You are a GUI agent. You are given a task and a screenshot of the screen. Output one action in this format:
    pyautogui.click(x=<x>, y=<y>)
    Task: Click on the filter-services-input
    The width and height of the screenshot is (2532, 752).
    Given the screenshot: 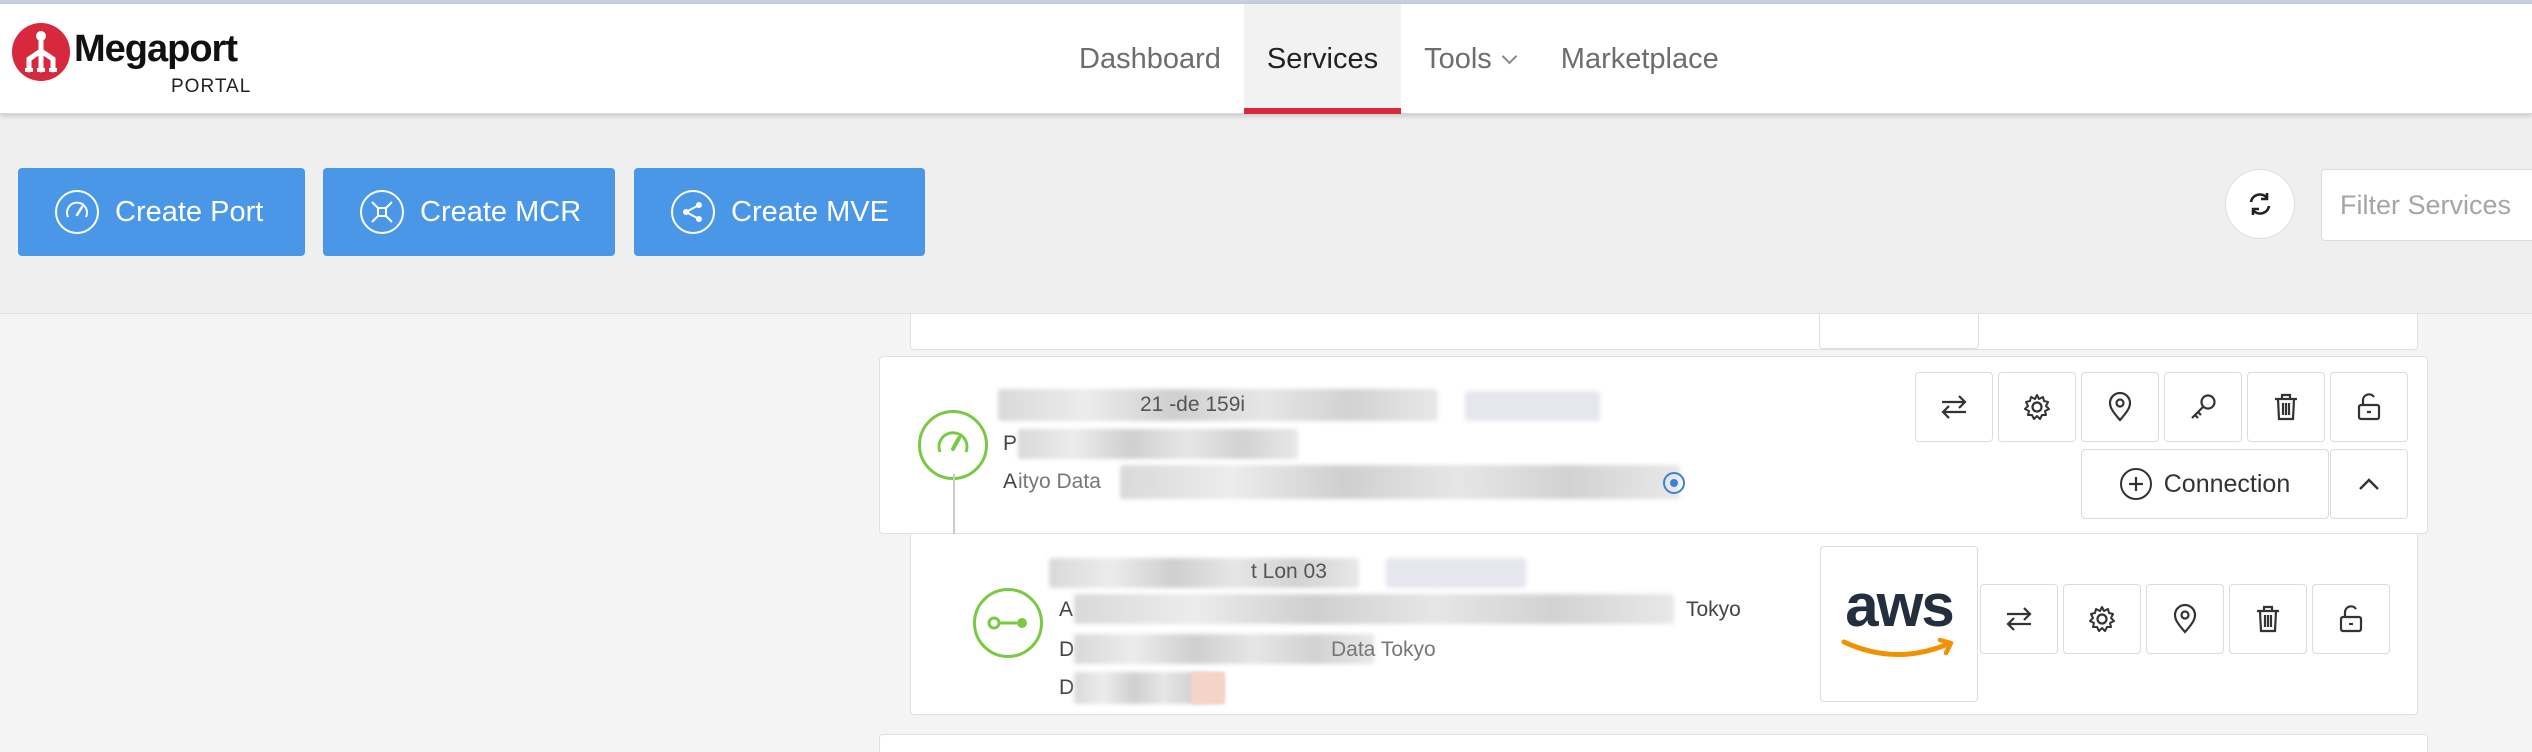 What is the action you would take?
    pyautogui.click(x=2426, y=205)
    